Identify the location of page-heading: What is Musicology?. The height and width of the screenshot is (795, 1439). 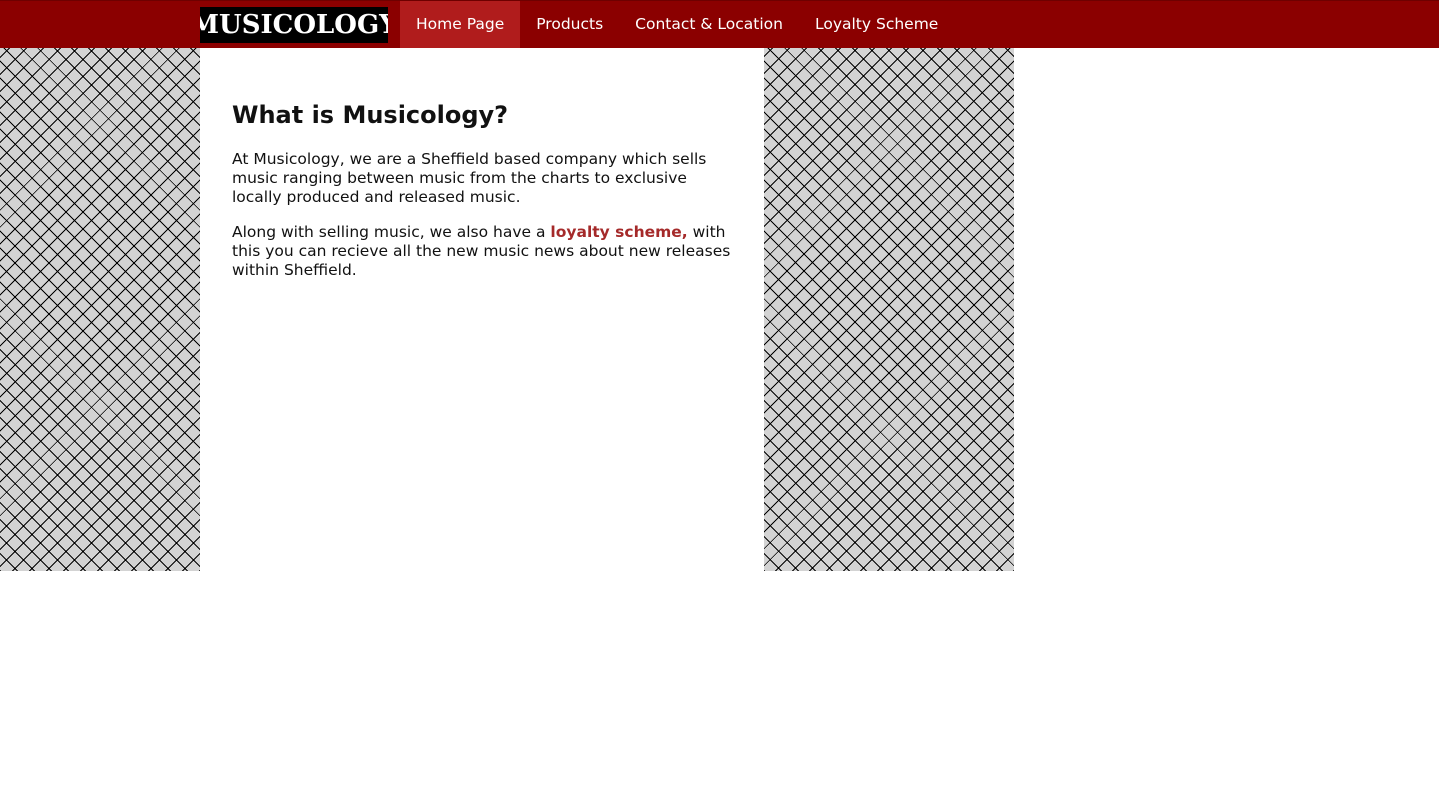
(370, 115).